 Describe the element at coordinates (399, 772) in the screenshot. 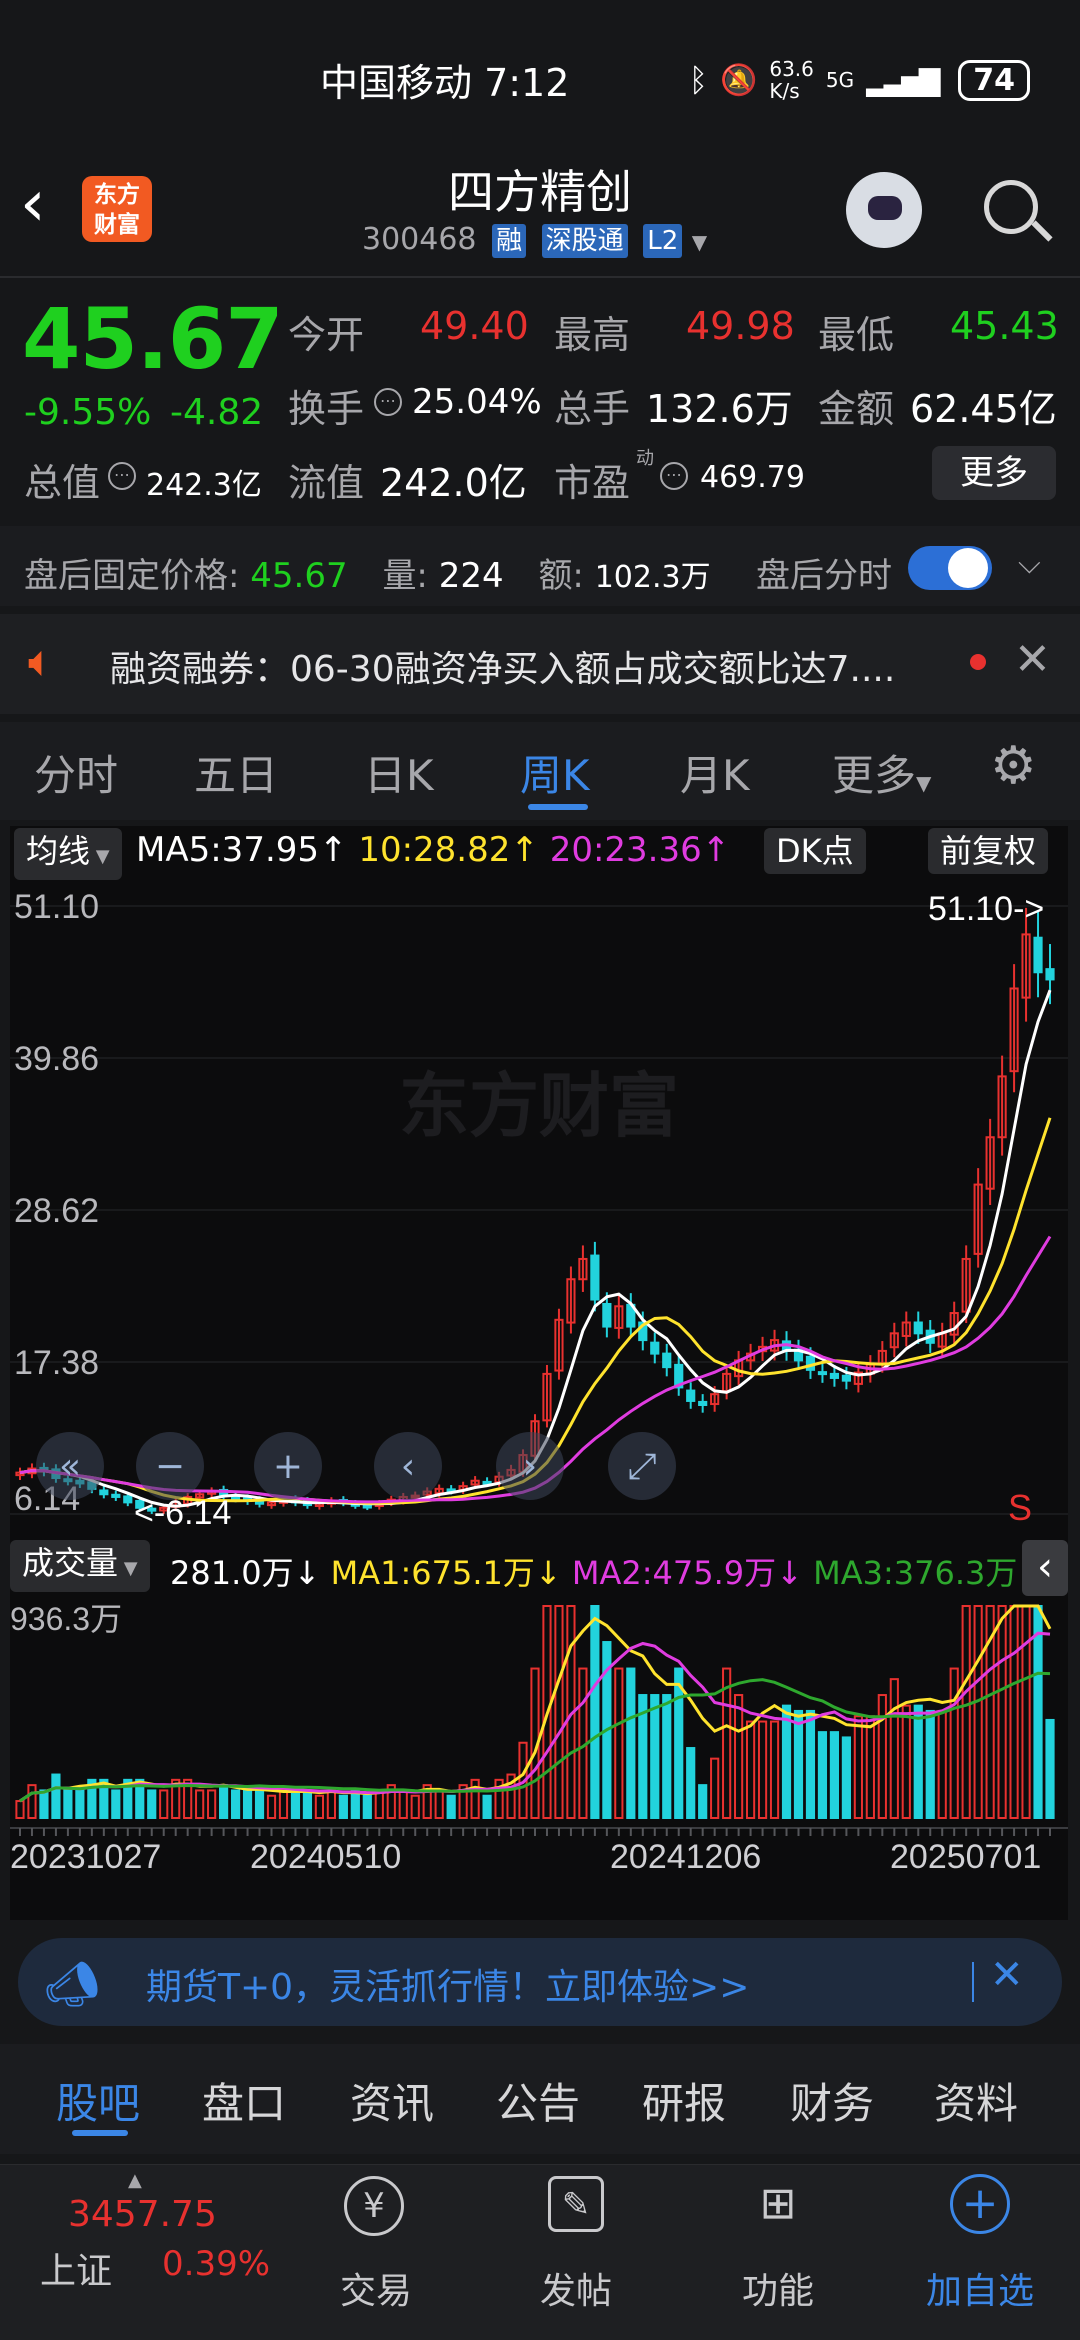

I see `tab-daily-k: 日K` at that location.